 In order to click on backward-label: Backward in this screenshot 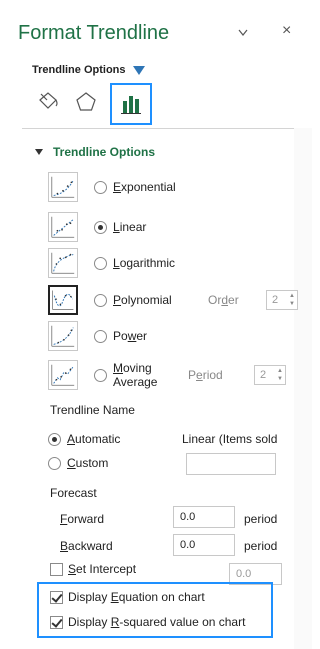, I will do `click(86, 546)`.